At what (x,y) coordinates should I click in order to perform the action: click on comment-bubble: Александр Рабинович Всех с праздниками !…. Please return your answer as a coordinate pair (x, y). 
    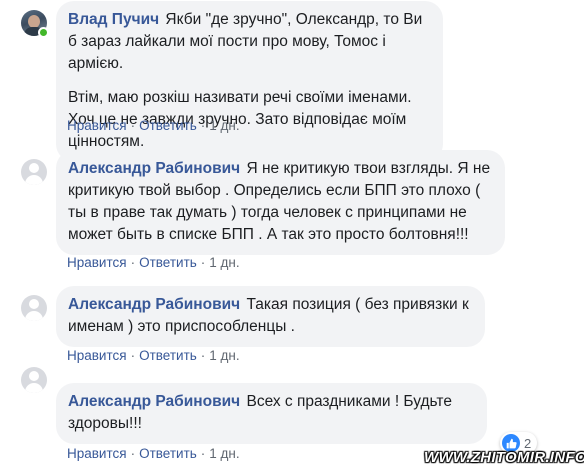
    Looking at the image, I should click on (271, 413).